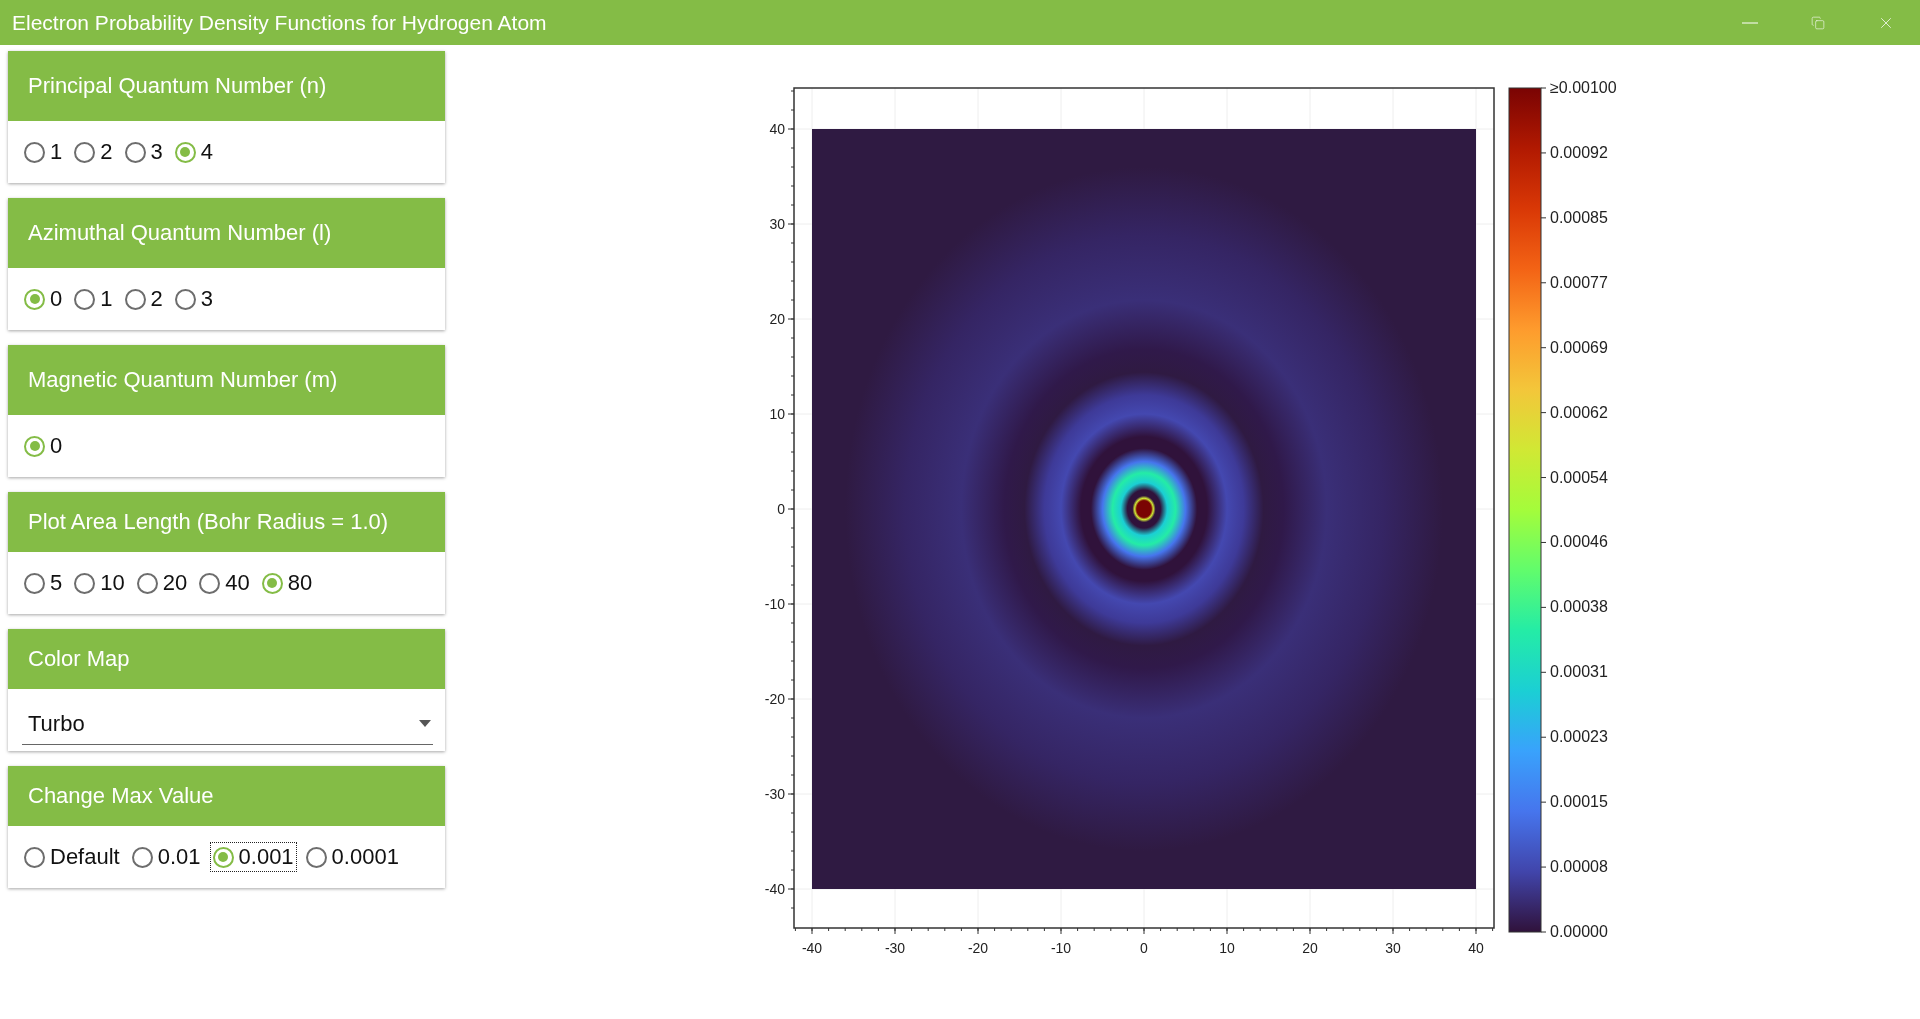  I want to click on colorbar-label: 0.00023, so click(1579, 737).